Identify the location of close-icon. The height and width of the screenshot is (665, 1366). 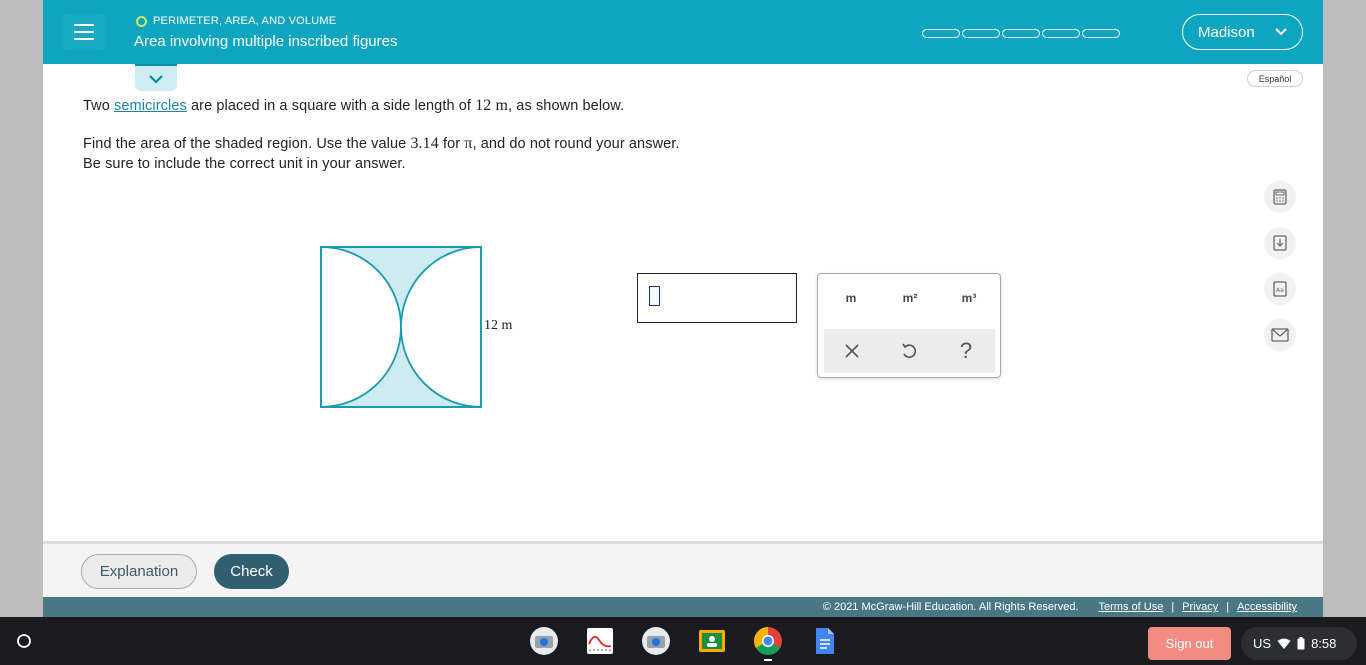
(852, 351).